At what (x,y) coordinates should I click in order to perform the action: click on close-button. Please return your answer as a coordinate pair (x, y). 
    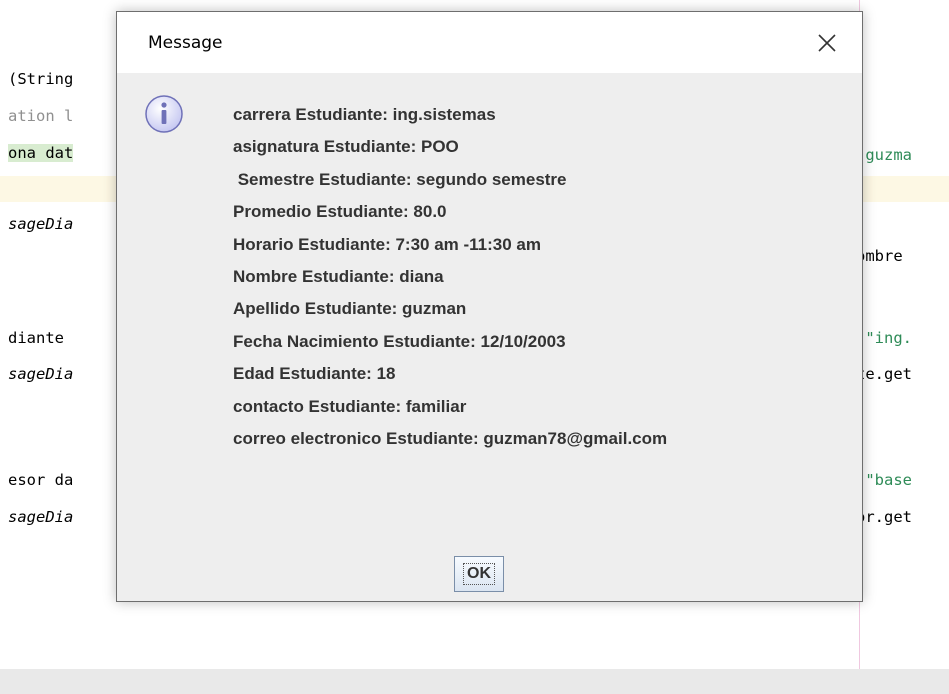
    Looking at the image, I should click on (827, 43).